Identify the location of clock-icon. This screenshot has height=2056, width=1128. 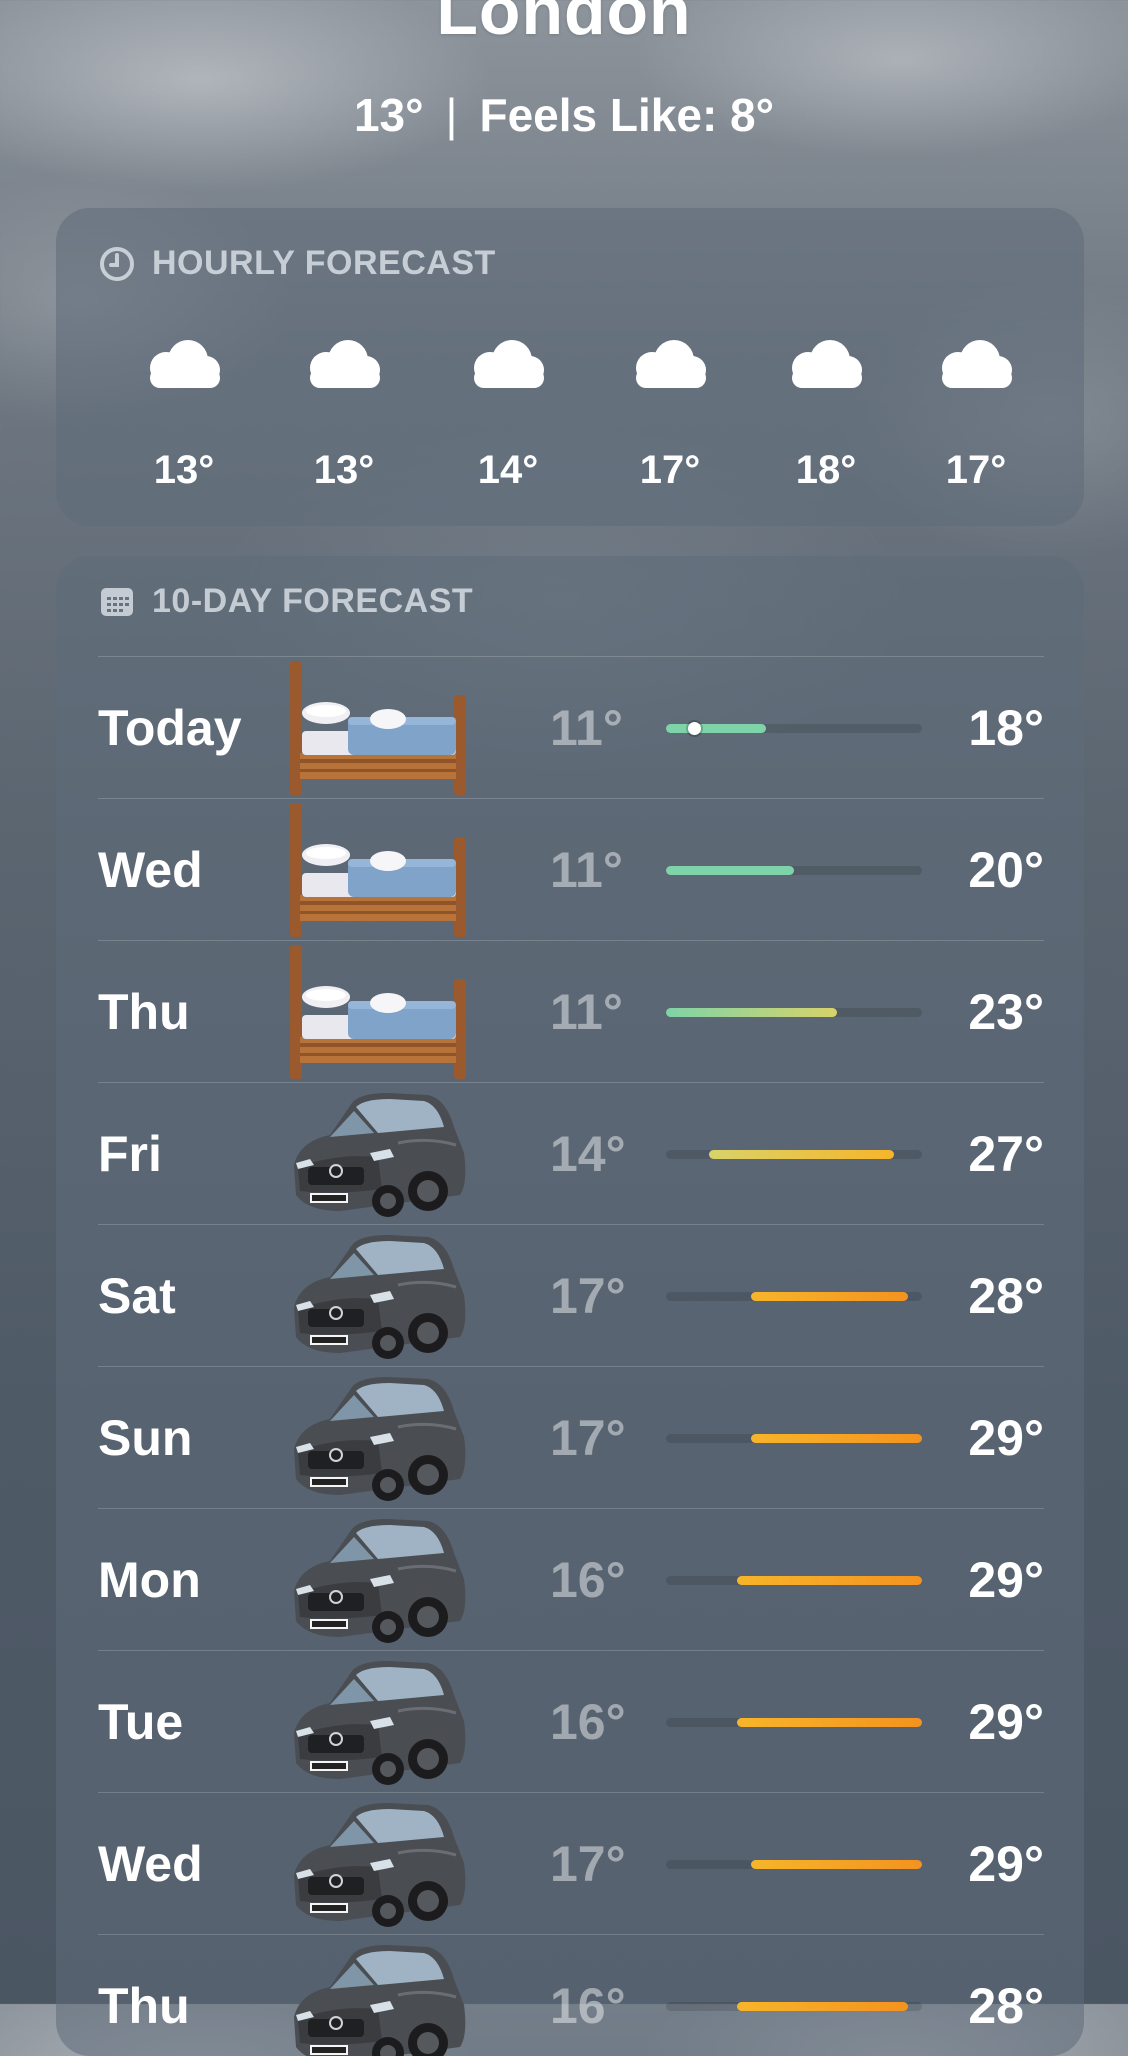
(117, 263).